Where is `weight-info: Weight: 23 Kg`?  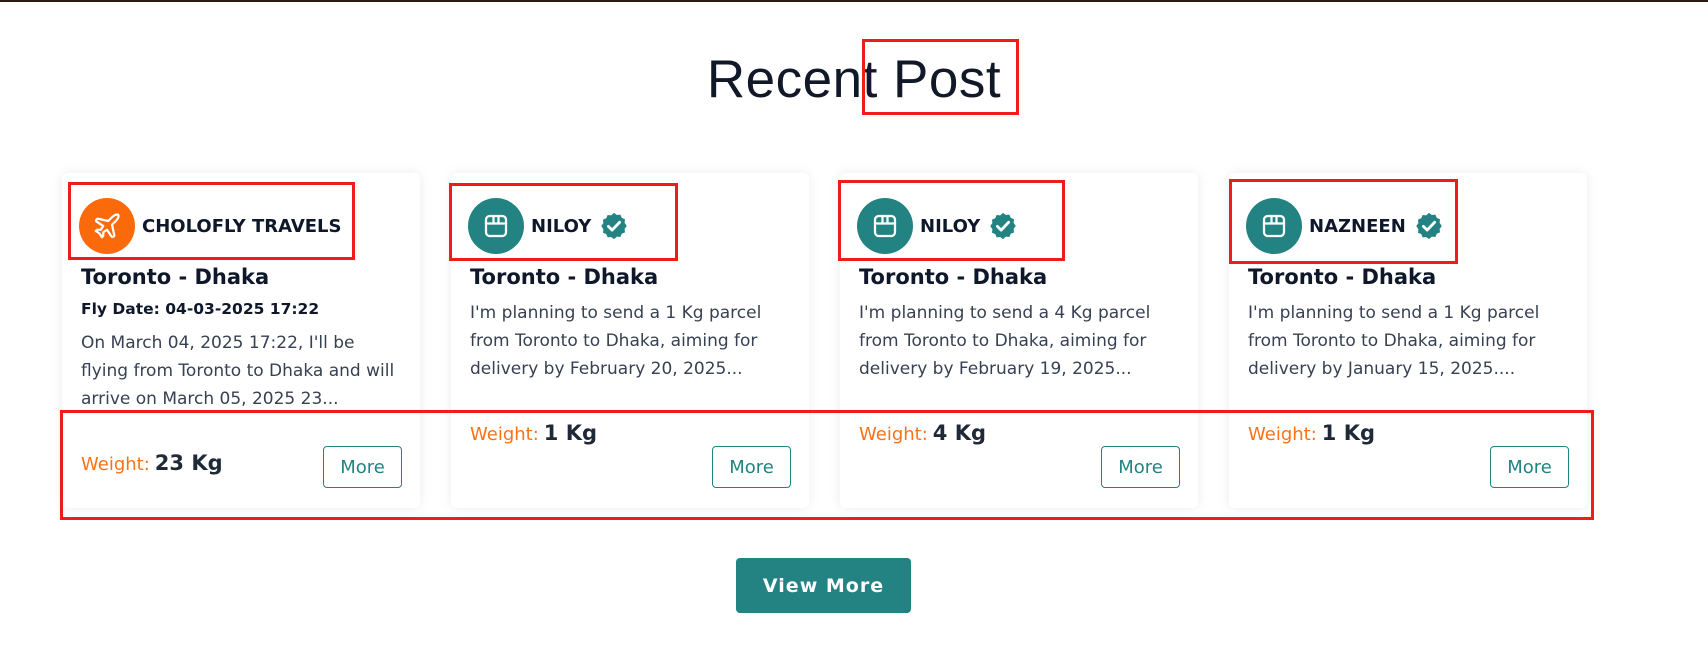
weight-info: Weight: 23 Kg is located at coordinates (152, 463).